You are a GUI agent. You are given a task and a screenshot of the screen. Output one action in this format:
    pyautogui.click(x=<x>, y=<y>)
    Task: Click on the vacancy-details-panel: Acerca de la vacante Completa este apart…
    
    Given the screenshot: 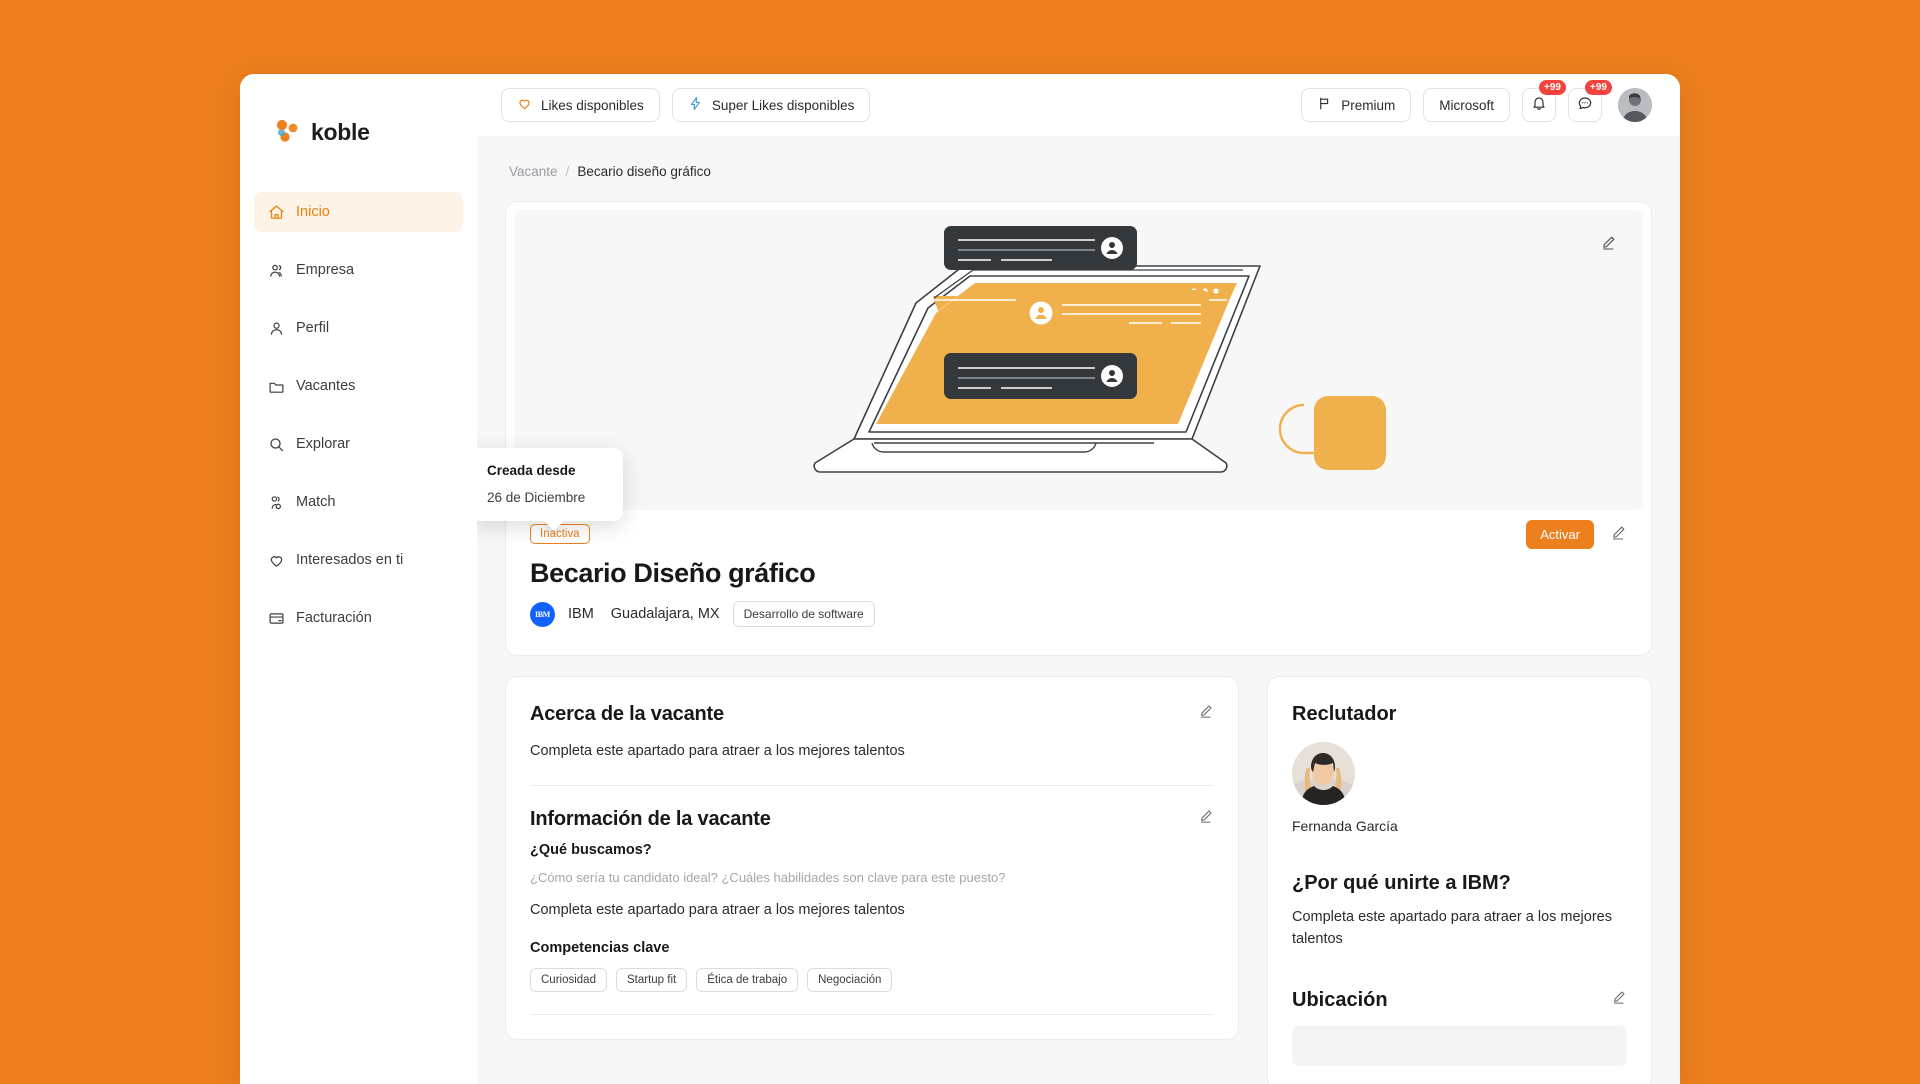 What is the action you would take?
    pyautogui.click(x=872, y=858)
    